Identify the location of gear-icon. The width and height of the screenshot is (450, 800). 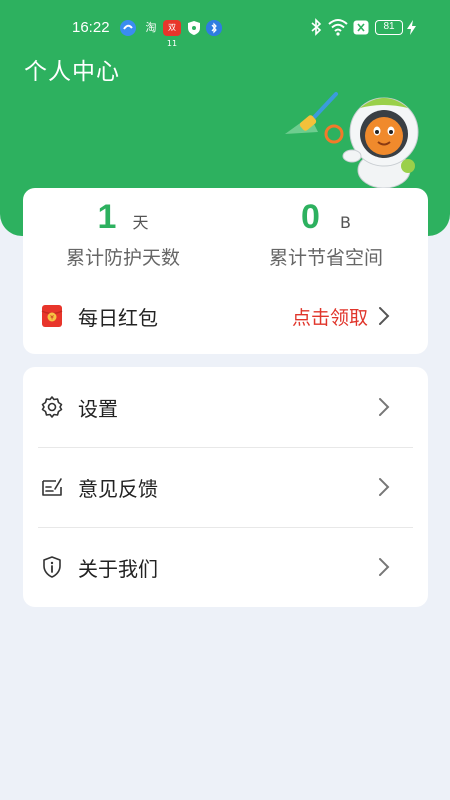
(52, 407).